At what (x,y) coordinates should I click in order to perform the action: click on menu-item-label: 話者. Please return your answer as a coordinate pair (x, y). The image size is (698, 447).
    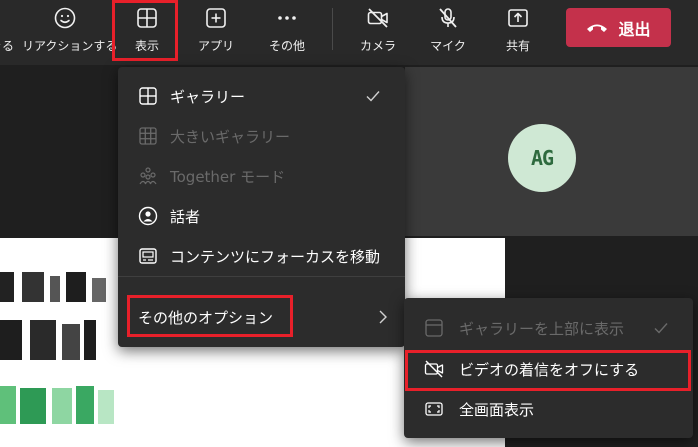
    Looking at the image, I should click on (185, 216).